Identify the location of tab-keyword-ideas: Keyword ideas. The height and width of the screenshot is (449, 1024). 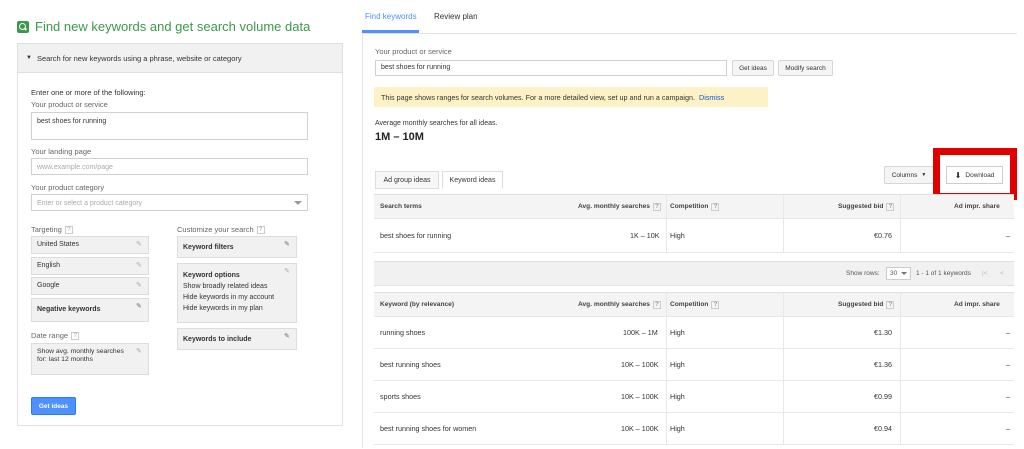
(472, 180).